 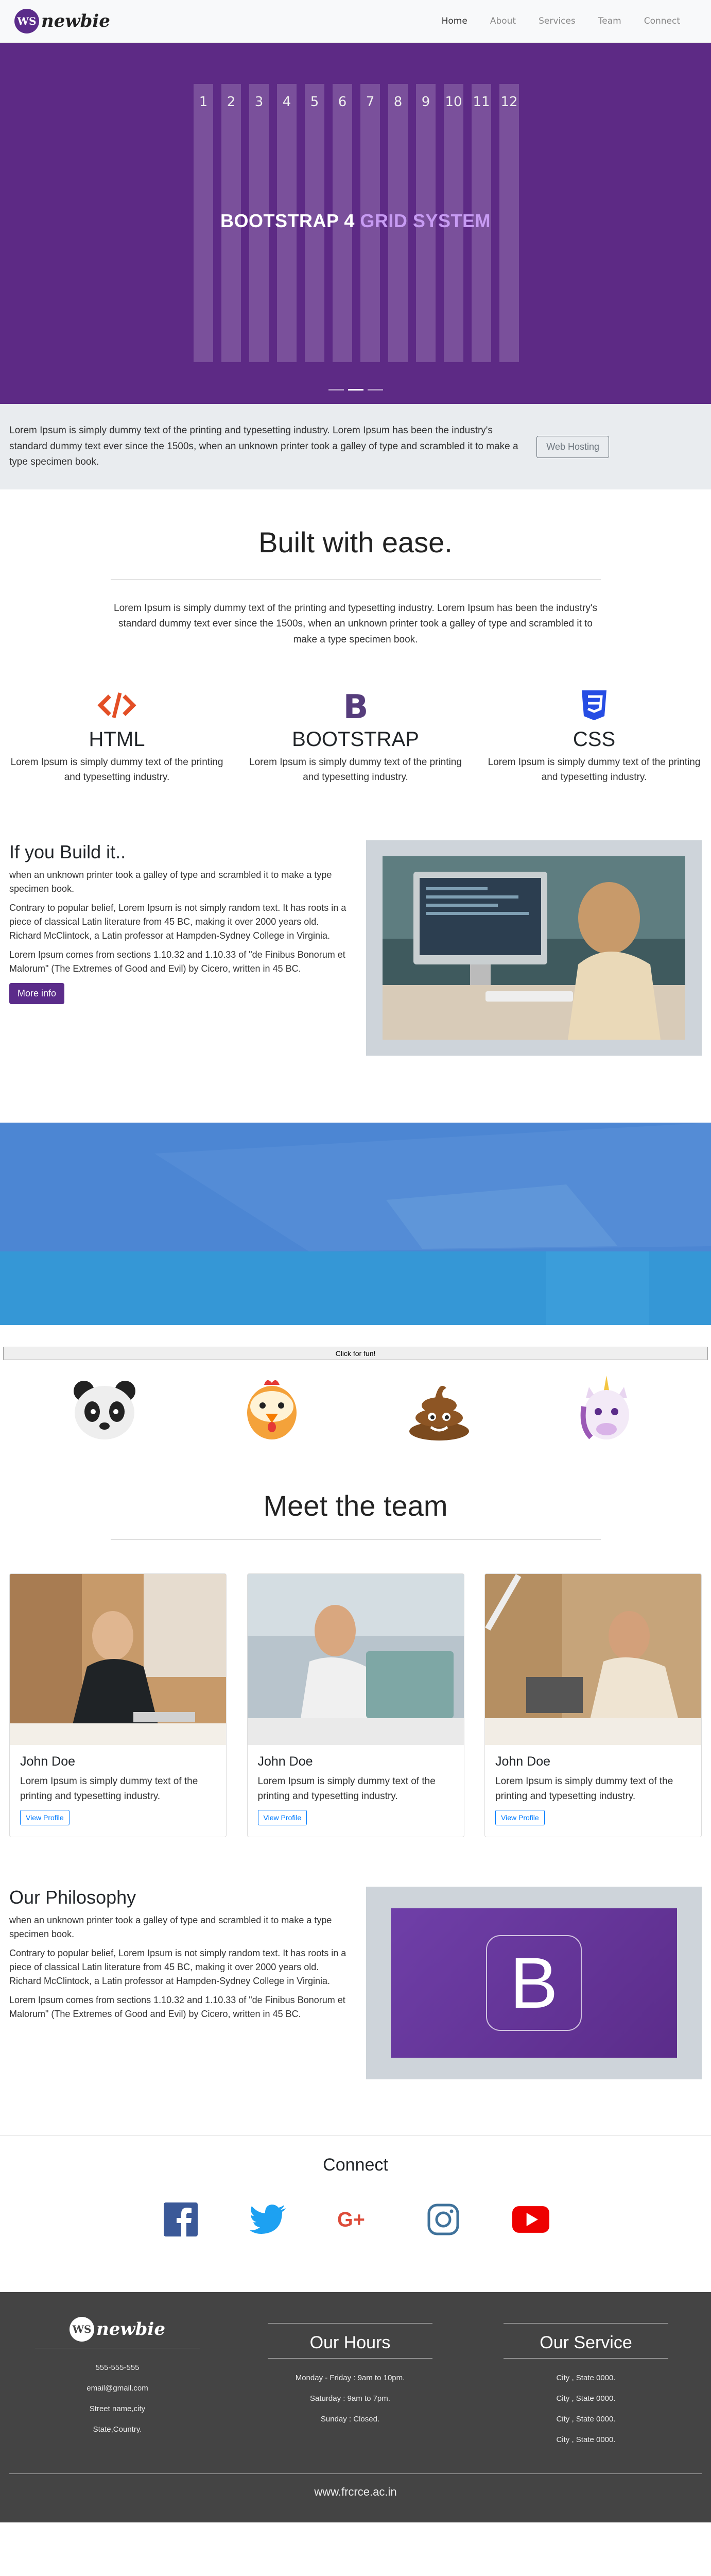 What do you see at coordinates (117, 2429) in the screenshot?
I see `footer-state: State,Country.` at bounding box center [117, 2429].